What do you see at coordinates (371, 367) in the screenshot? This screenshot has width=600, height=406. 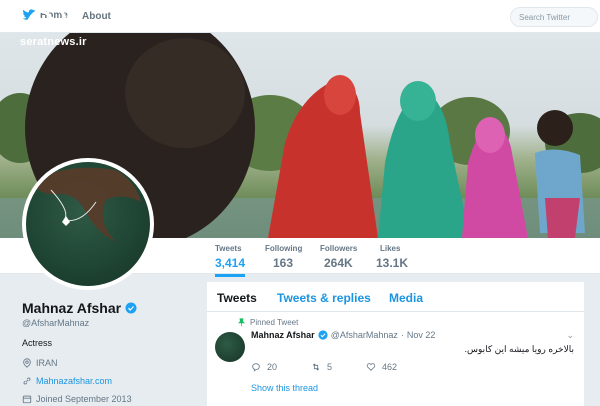 I see `heart-icon` at bounding box center [371, 367].